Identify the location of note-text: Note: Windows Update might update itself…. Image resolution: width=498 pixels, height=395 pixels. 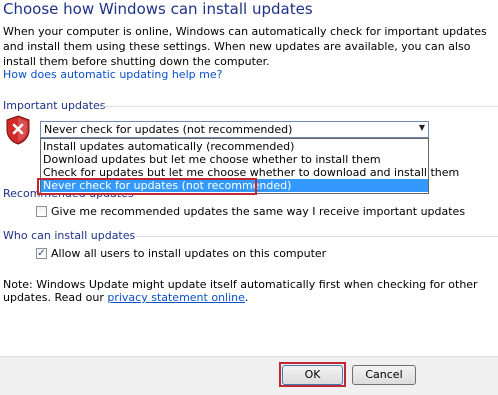
(249, 291).